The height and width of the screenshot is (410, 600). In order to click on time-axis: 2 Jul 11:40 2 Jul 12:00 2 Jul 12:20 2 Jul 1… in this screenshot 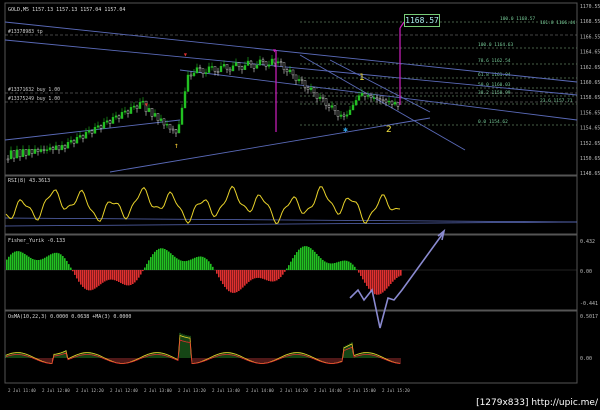, I will do `click(209, 390)`.